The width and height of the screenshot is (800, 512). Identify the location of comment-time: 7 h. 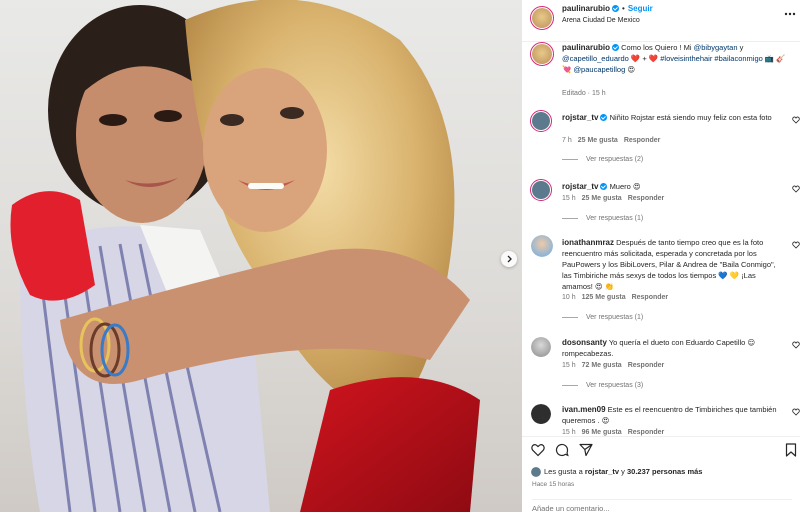
(567, 140).